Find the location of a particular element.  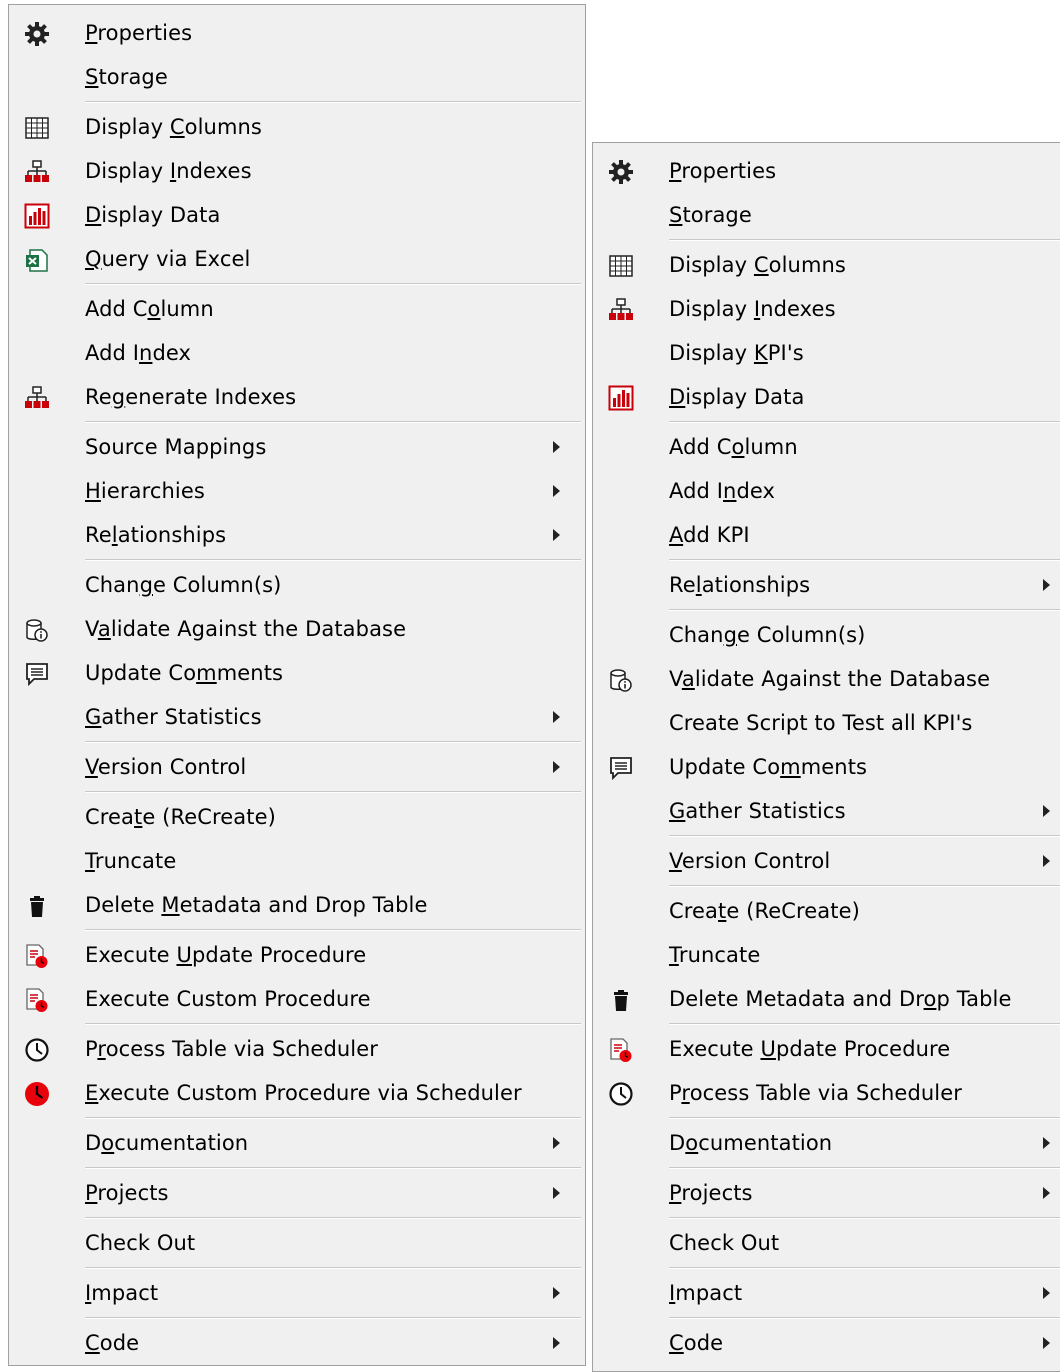

menu-item-execute-custom-procedure-via-scheduler: Execute Custom Procedure via Scheduler is located at coordinates (297, 1093).